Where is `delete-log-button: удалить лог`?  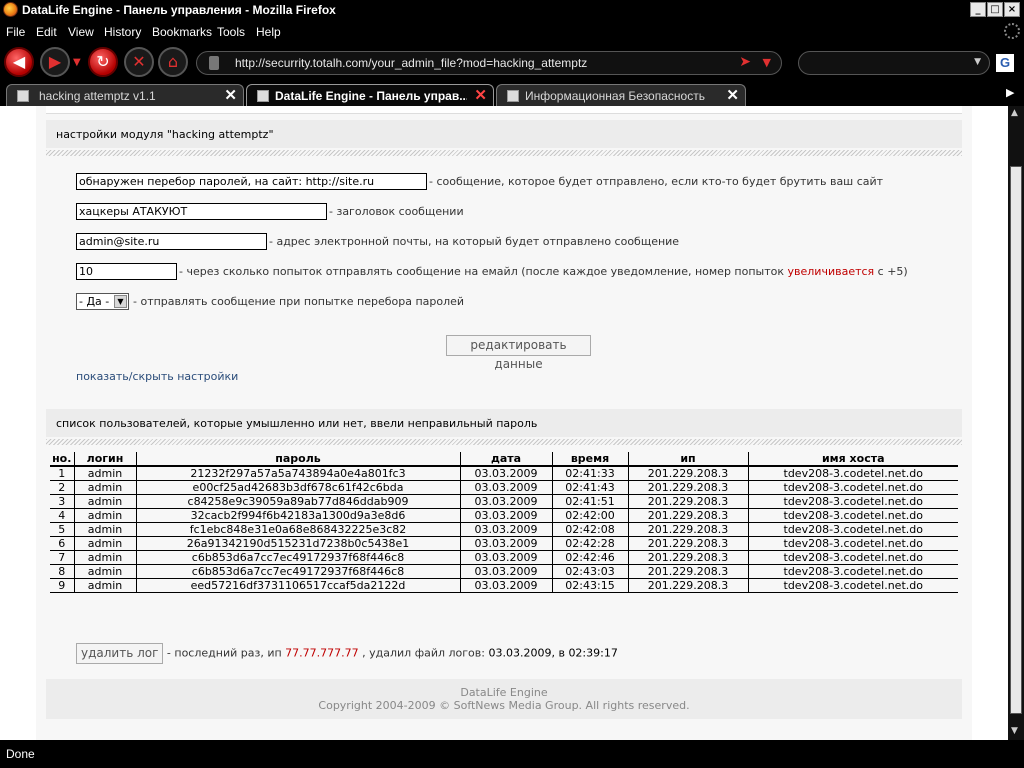
delete-log-button: удалить лог is located at coordinates (120, 653).